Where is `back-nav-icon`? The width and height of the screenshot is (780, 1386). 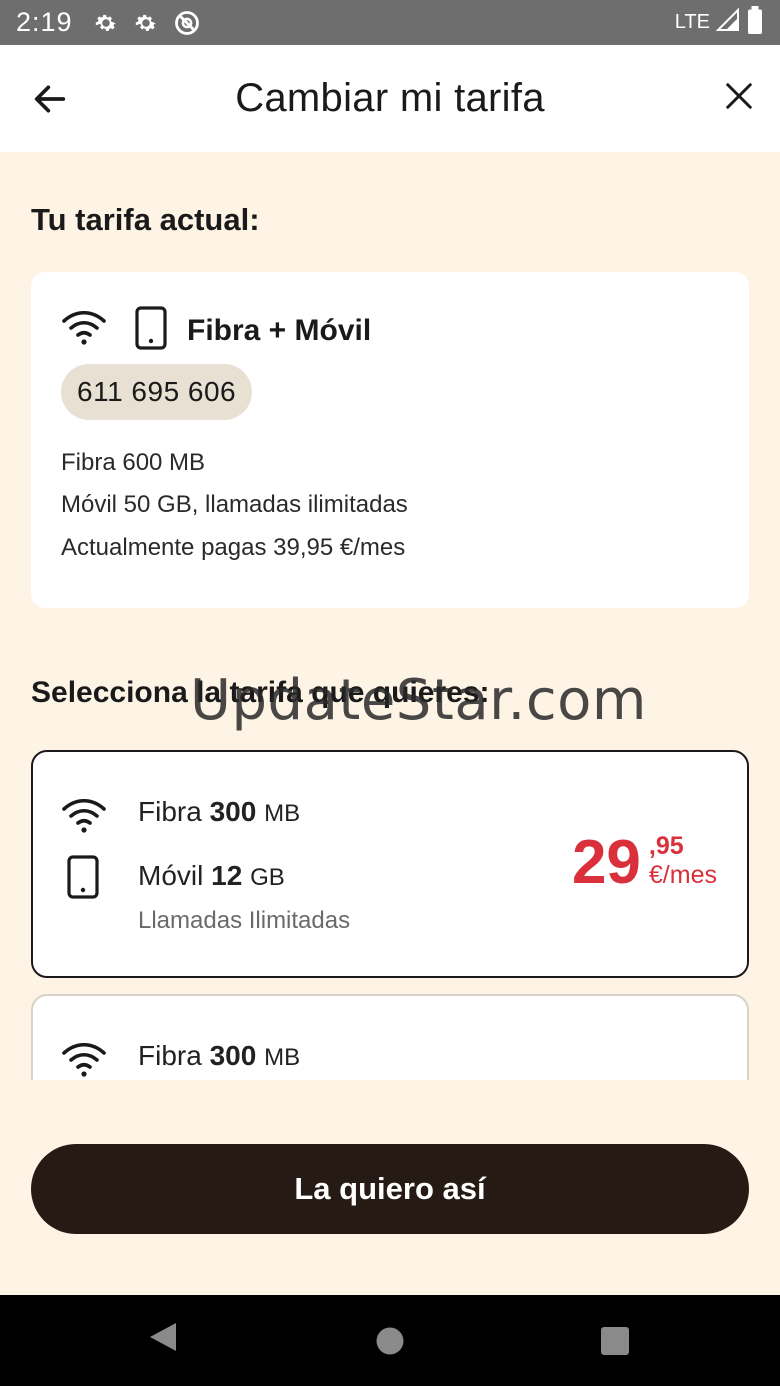 back-nav-icon is located at coordinates (163, 1339).